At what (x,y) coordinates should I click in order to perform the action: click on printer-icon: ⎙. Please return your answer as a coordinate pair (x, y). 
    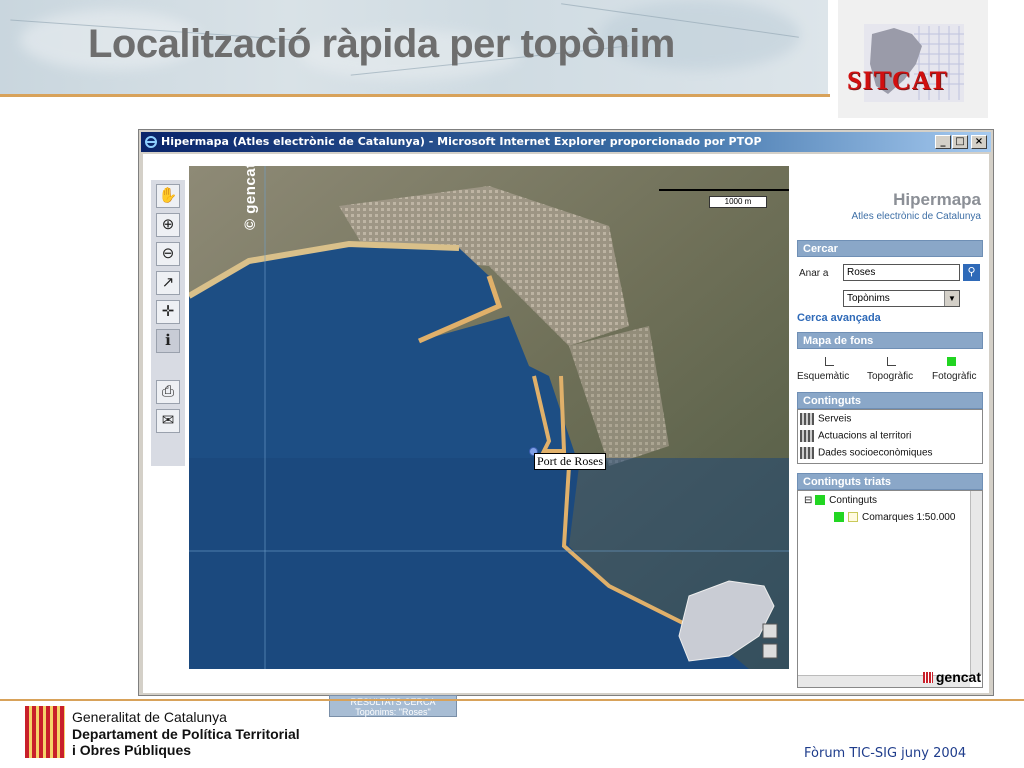
    Looking at the image, I should click on (167, 391).